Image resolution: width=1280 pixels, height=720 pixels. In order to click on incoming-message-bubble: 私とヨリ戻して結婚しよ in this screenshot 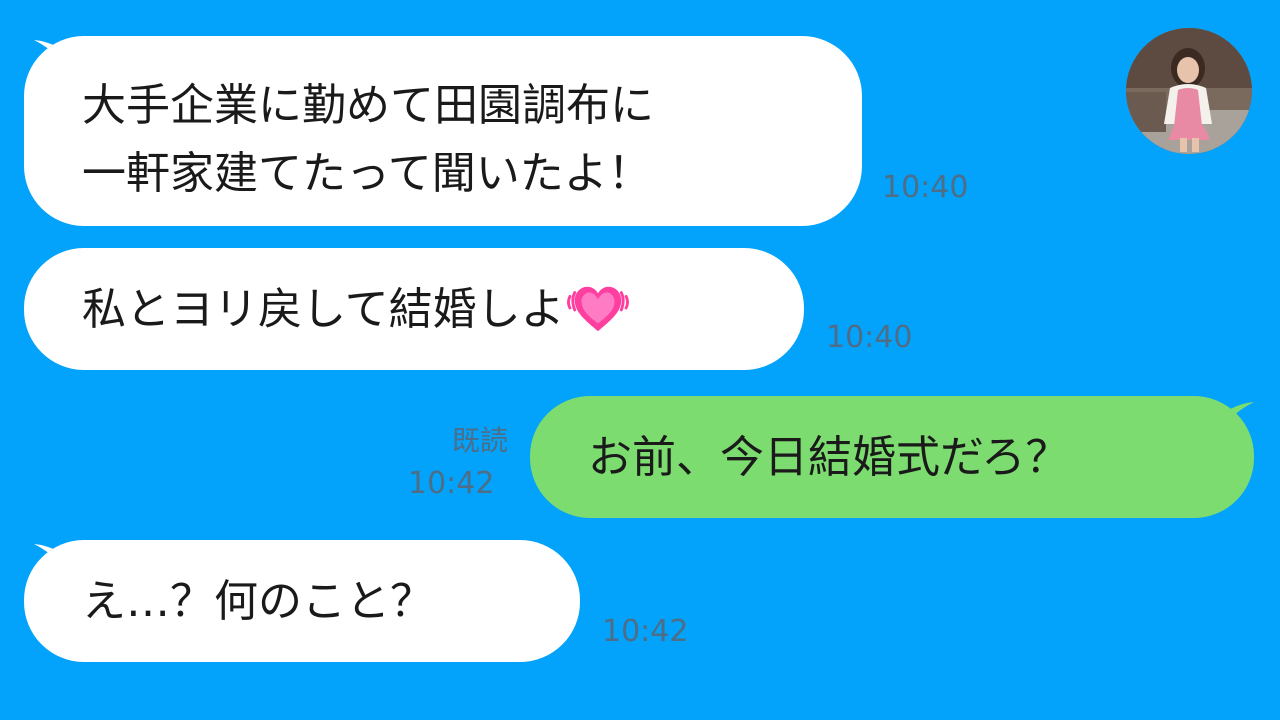, I will do `click(414, 309)`.